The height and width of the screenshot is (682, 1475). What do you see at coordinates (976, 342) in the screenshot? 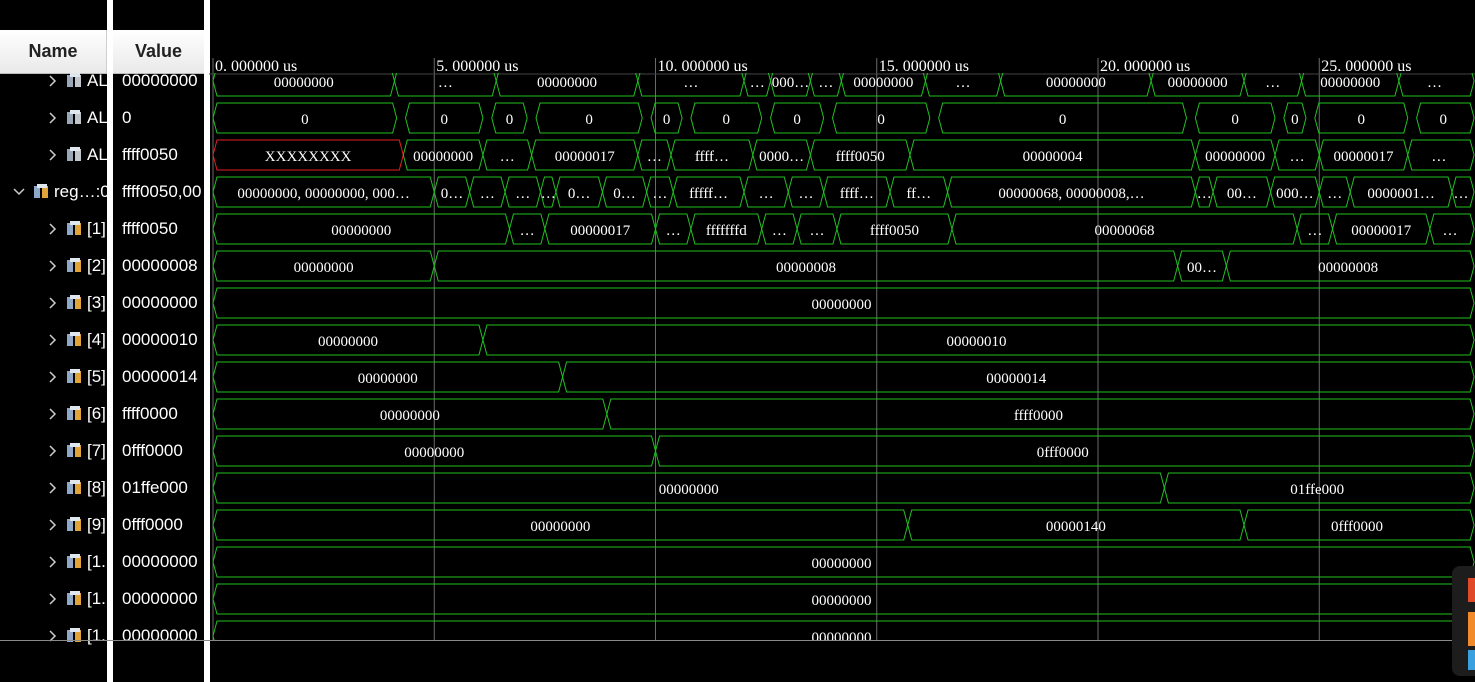
I see `bus-value-label: 00000010` at bounding box center [976, 342].